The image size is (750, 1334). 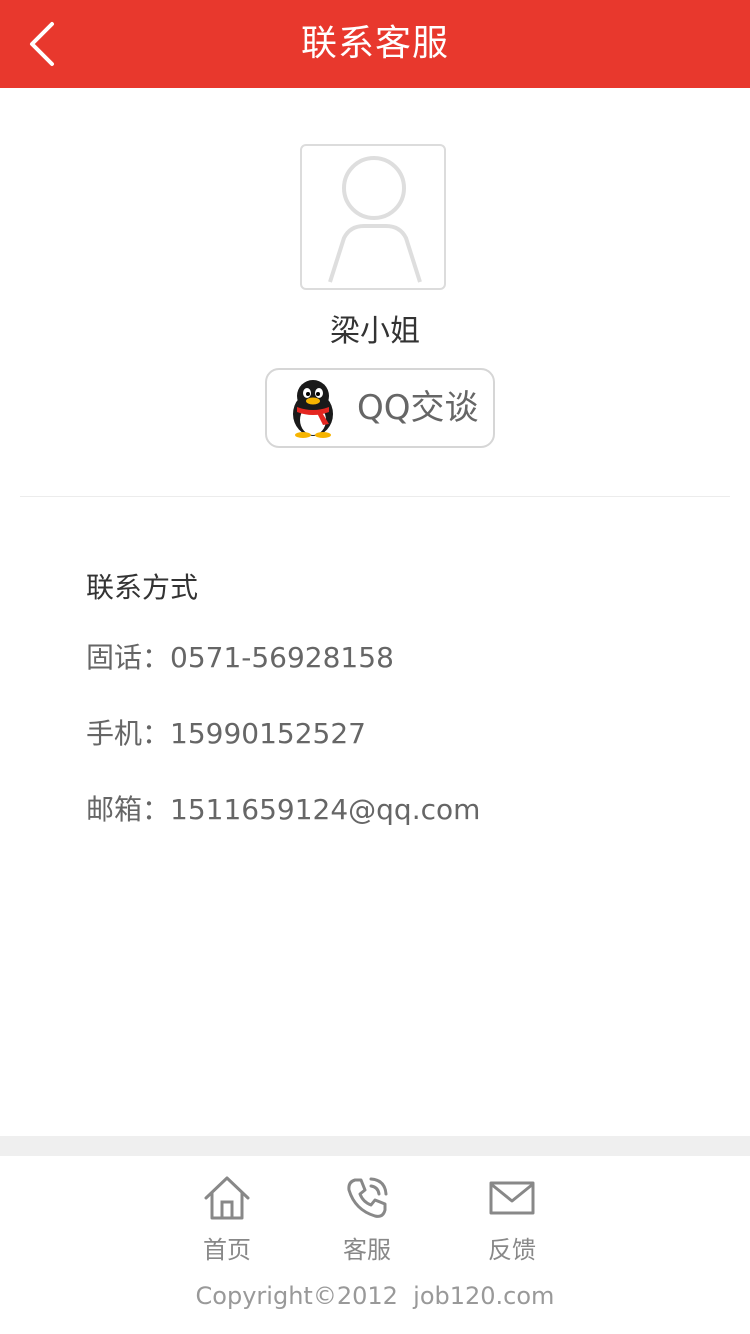 What do you see at coordinates (512, 1250) in the screenshot?
I see `nav-feedback-label: 反馈` at bounding box center [512, 1250].